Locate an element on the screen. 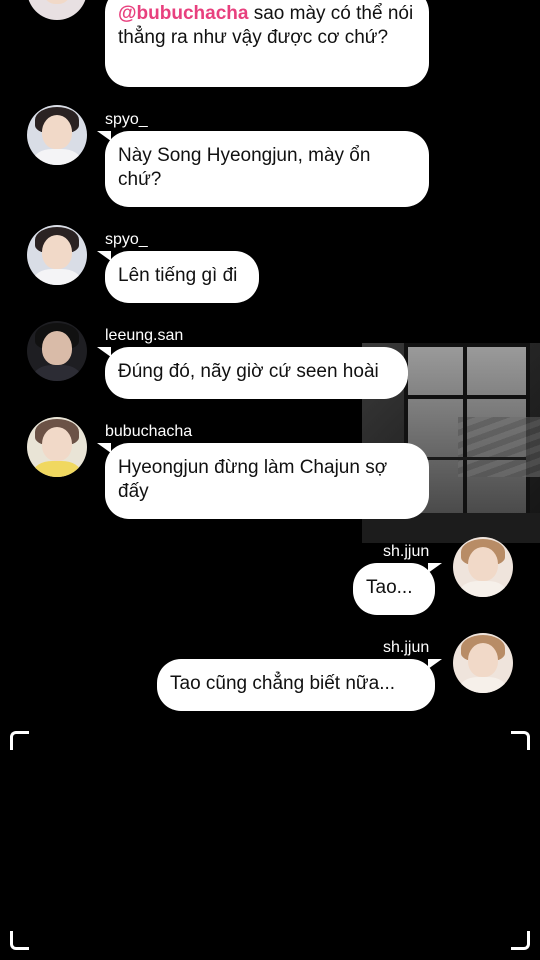 The width and height of the screenshot is (540, 960). mention-link: @bubuchacha is located at coordinates (183, 13).